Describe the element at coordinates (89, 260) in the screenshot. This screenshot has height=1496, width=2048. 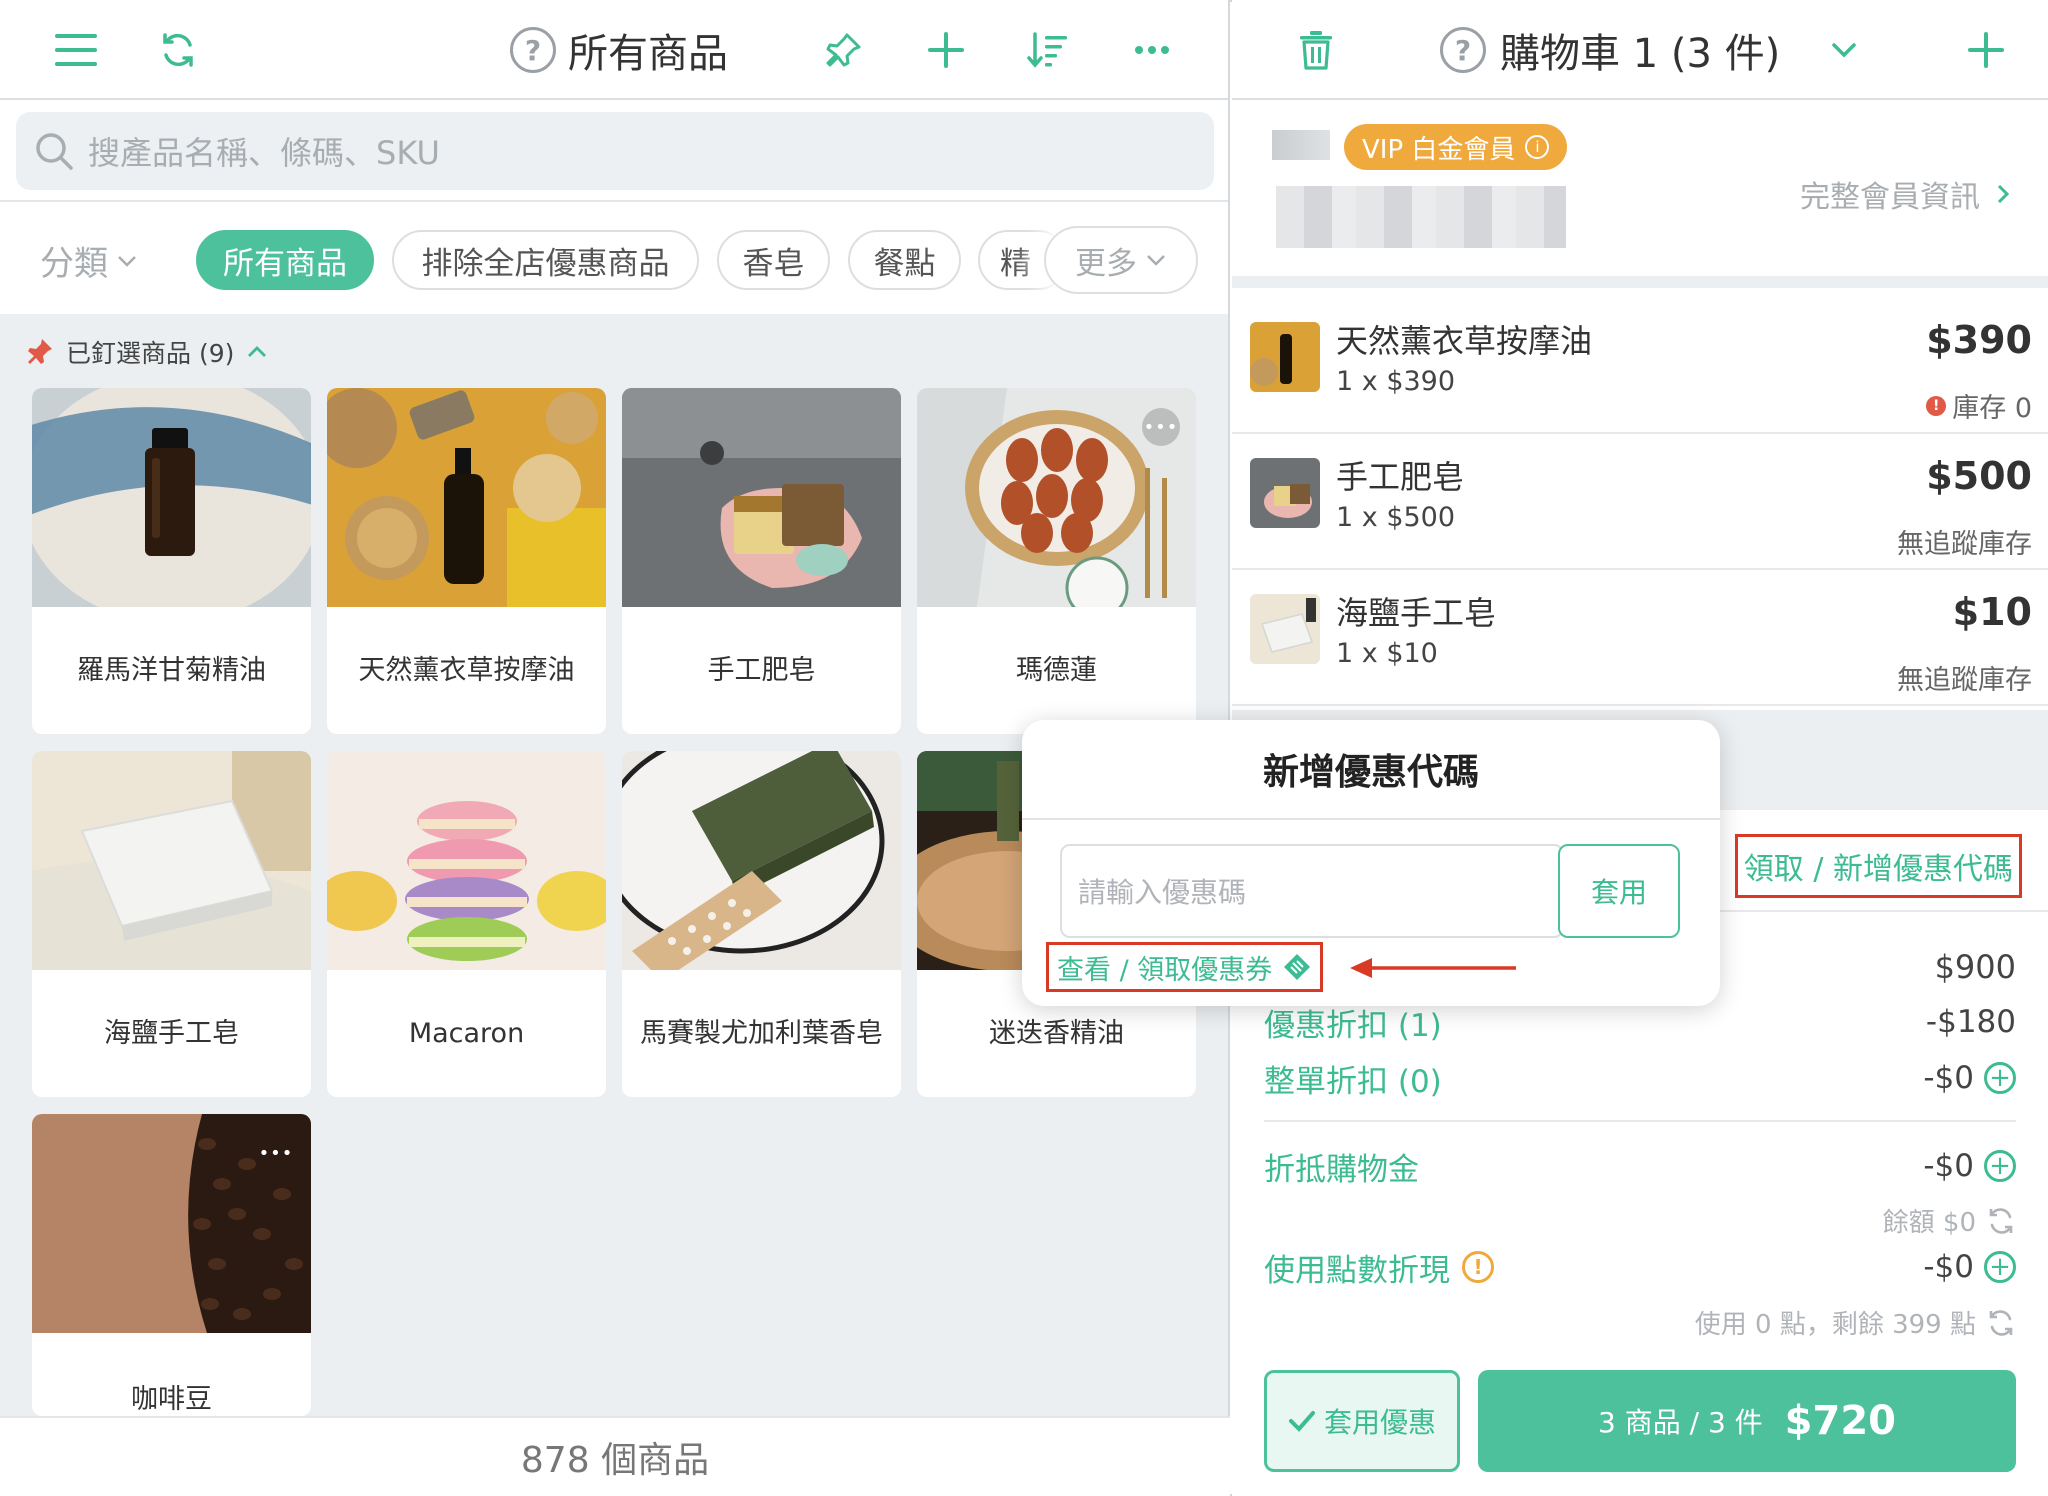
I see `category-dropdown: 分類` at that location.